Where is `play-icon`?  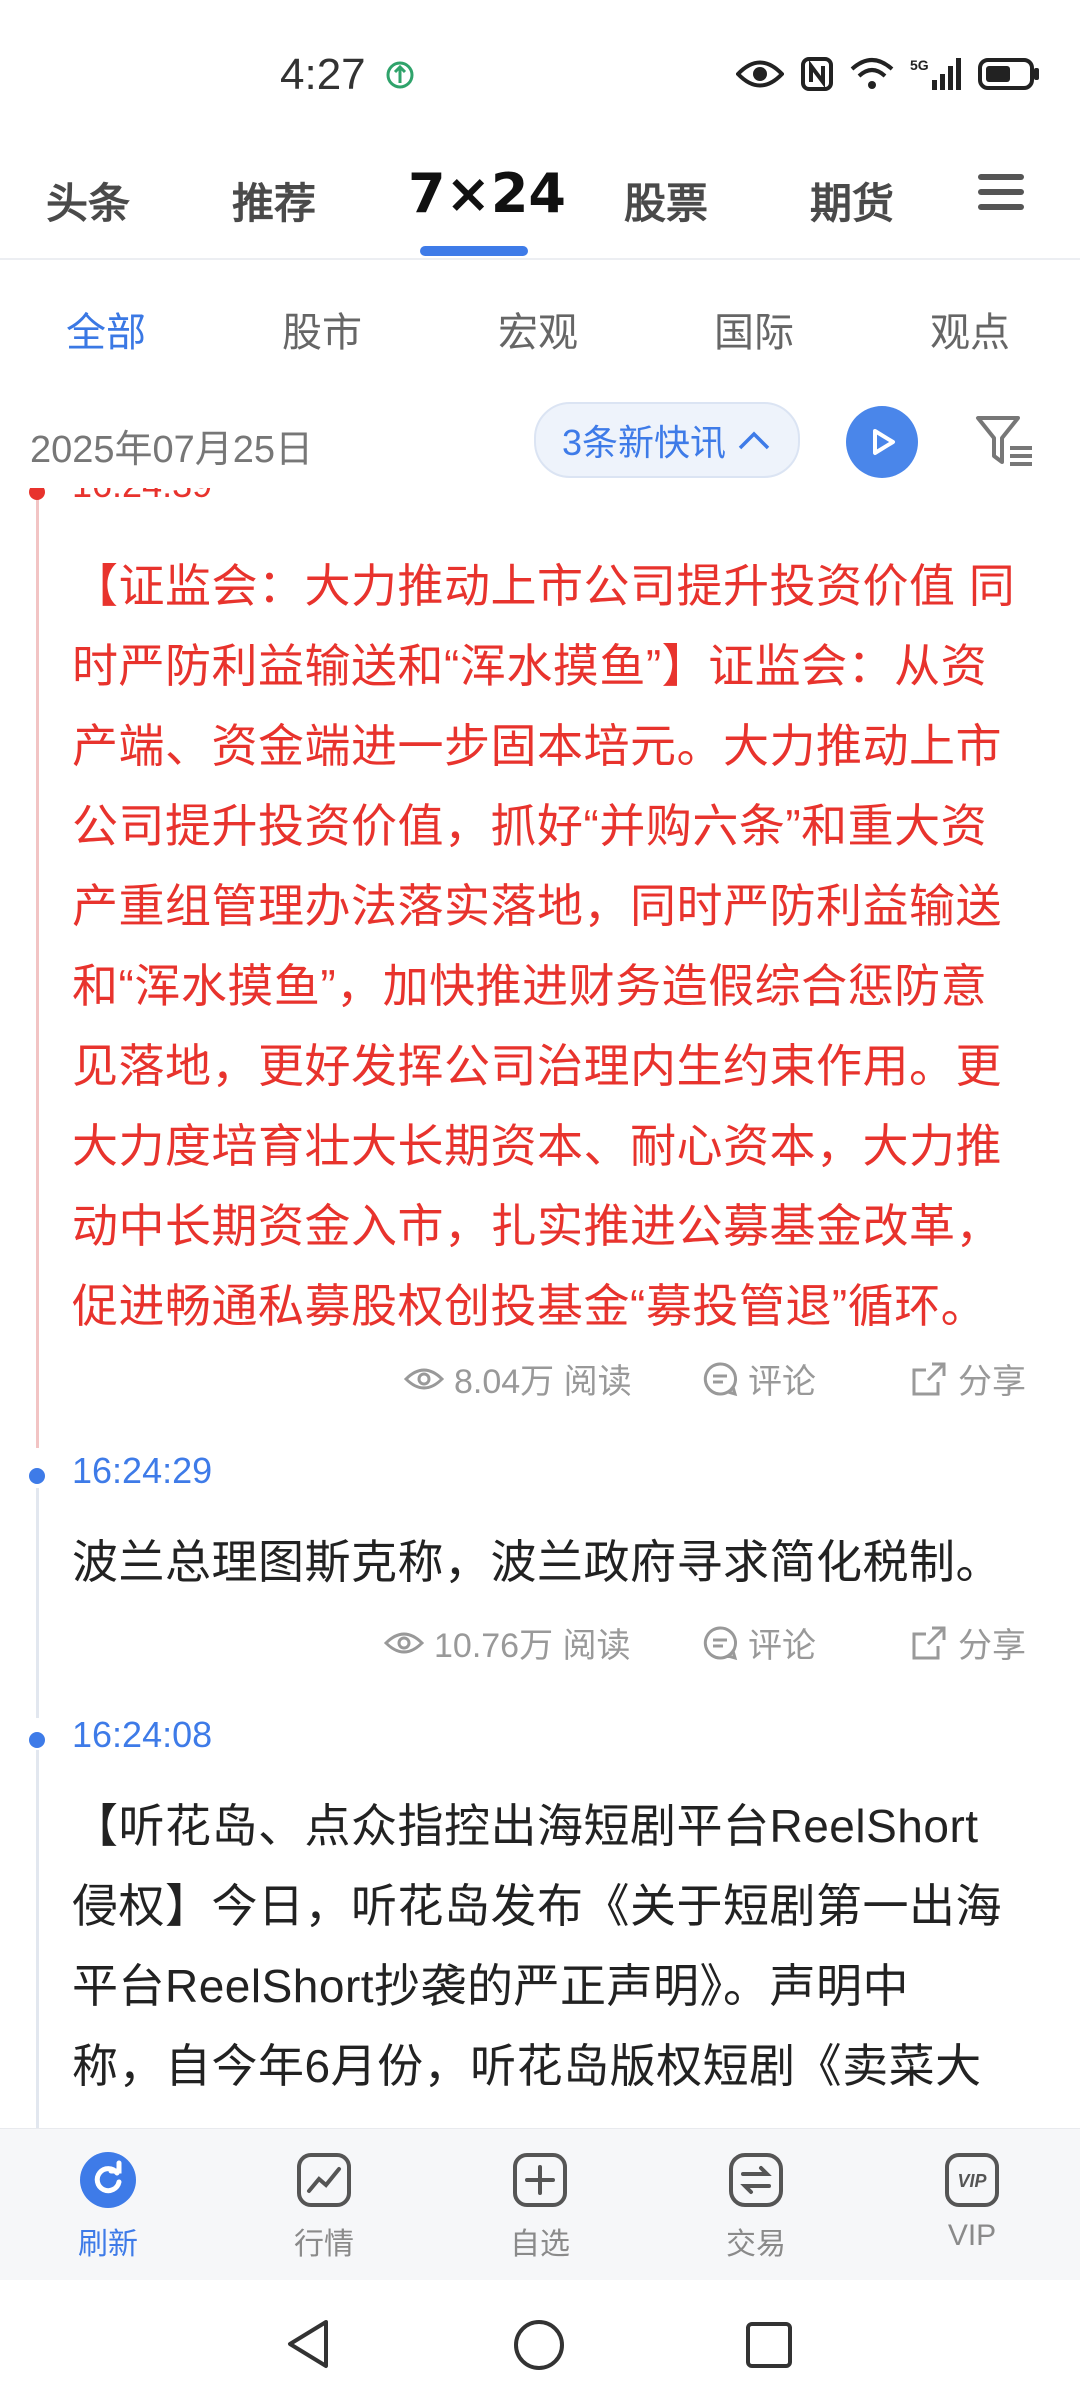
play-icon is located at coordinates (884, 442).